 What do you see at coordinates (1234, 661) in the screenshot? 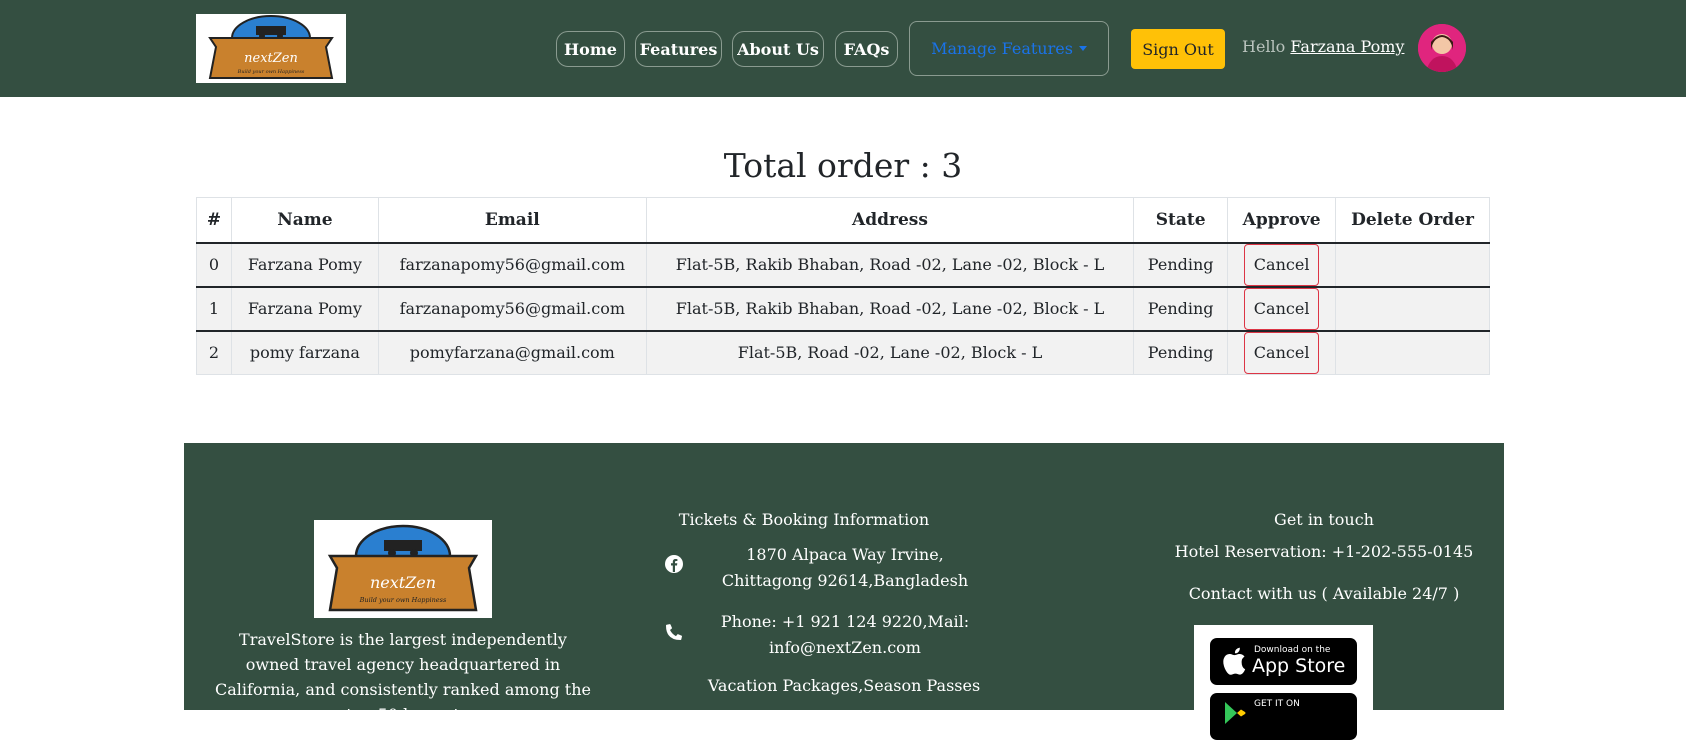
I see `apple-icon` at bounding box center [1234, 661].